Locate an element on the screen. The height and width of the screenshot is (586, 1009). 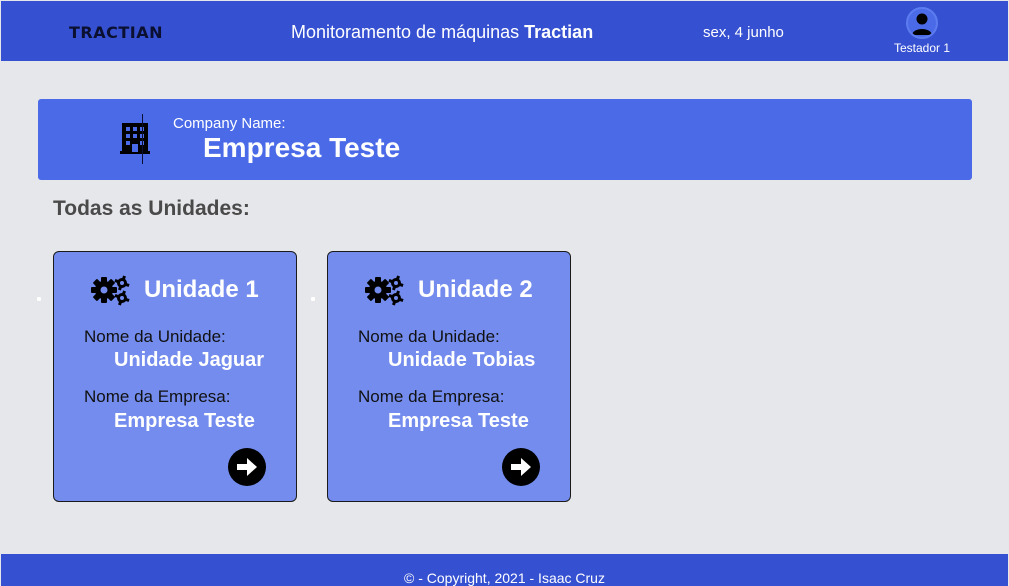
unit-name-value: Unidade Jaguar is located at coordinates (189, 360).